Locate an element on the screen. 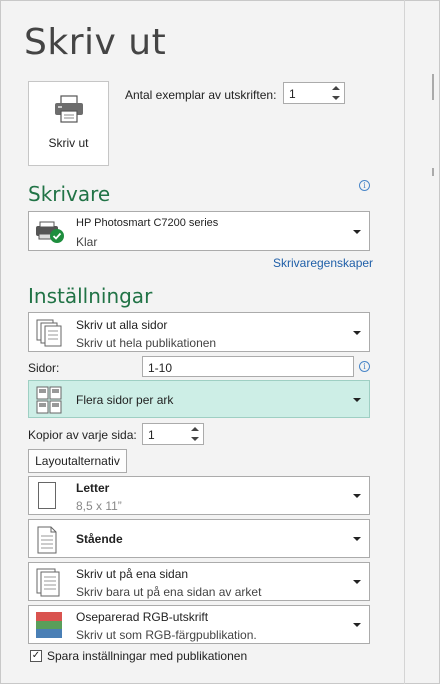  printer-heading: Skrivare is located at coordinates (69, 194).